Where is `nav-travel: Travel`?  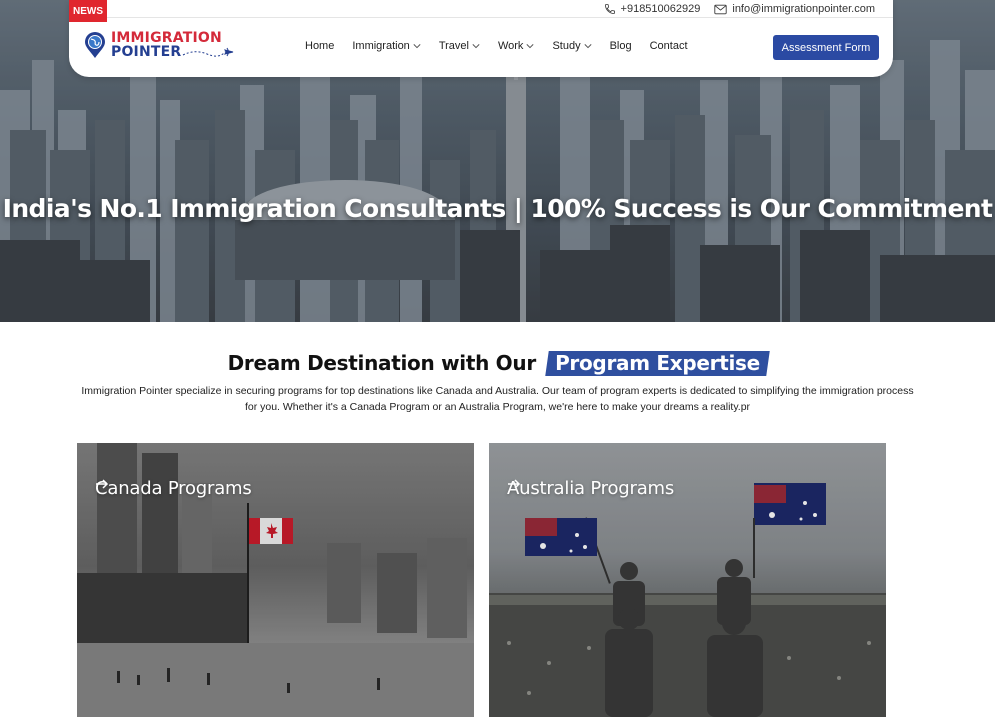
nav-travel: Travel is located at coordinates (459, 46).